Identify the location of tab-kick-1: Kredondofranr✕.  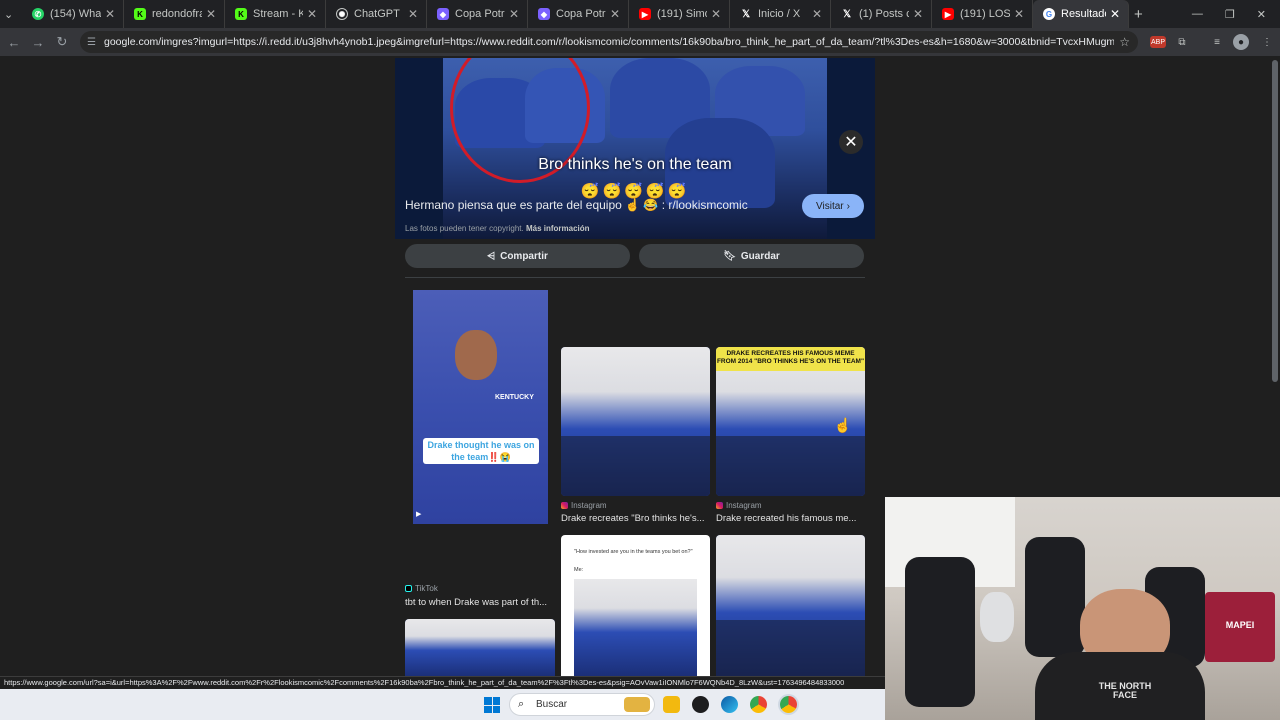
(174, 14).